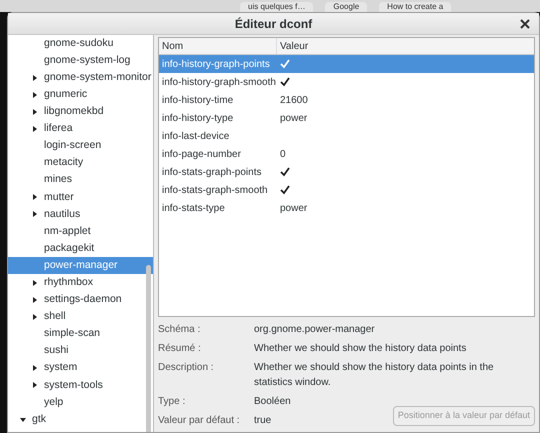 This screenshot has height=433, width=540. What do you see at coordinates (73, 146) in the screenshot?
I see `tree-item-label: login-screen` at bounding box center [73, 146].